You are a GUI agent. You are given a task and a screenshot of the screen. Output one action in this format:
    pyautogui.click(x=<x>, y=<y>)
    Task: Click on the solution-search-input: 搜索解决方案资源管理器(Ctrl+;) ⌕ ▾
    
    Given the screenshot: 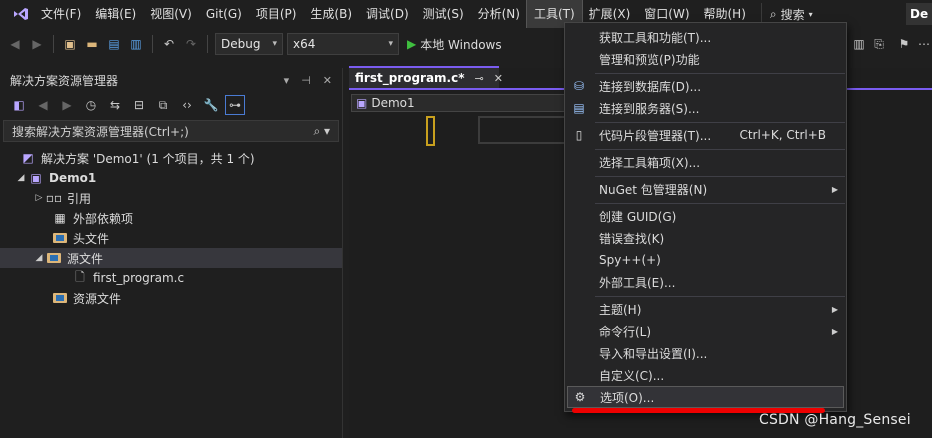 What is the action you would take?
    pyautogui.click(x=171, y=131)
    